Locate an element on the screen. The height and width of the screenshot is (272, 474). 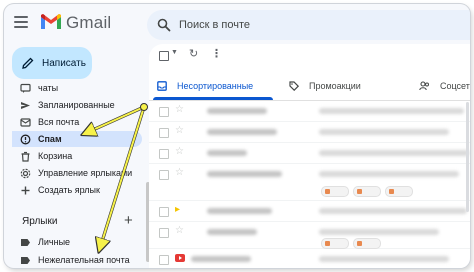
tab-primary: Несортированные is located at coordinates (205, 86).